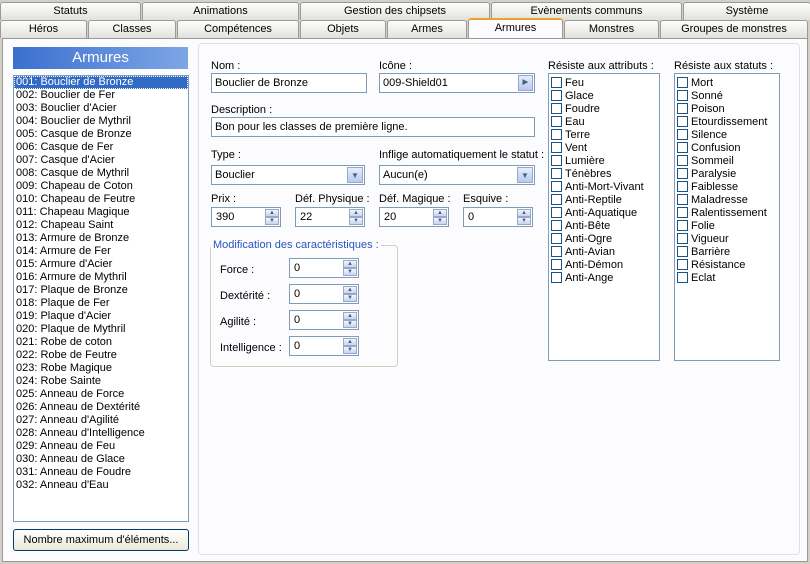 This screenshot has height=564, width=810. Describe the element at coordinates (101, 446) in the screenshot. I see `list-item: 029: Anneau de Feu` at that location.